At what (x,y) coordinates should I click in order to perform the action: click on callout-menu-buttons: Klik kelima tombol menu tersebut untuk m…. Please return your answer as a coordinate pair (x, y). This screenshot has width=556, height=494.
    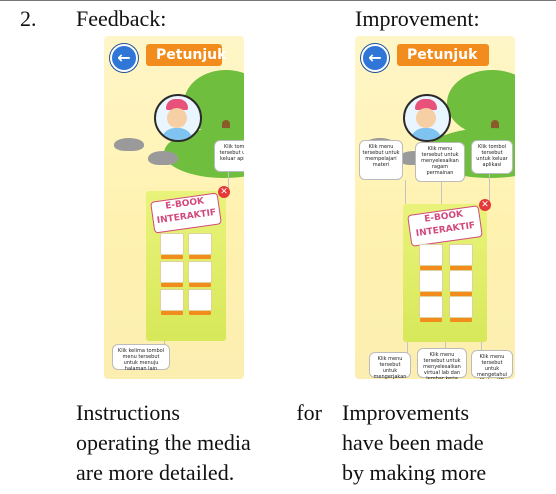
    Looking at the image, I should click on (141, 358).